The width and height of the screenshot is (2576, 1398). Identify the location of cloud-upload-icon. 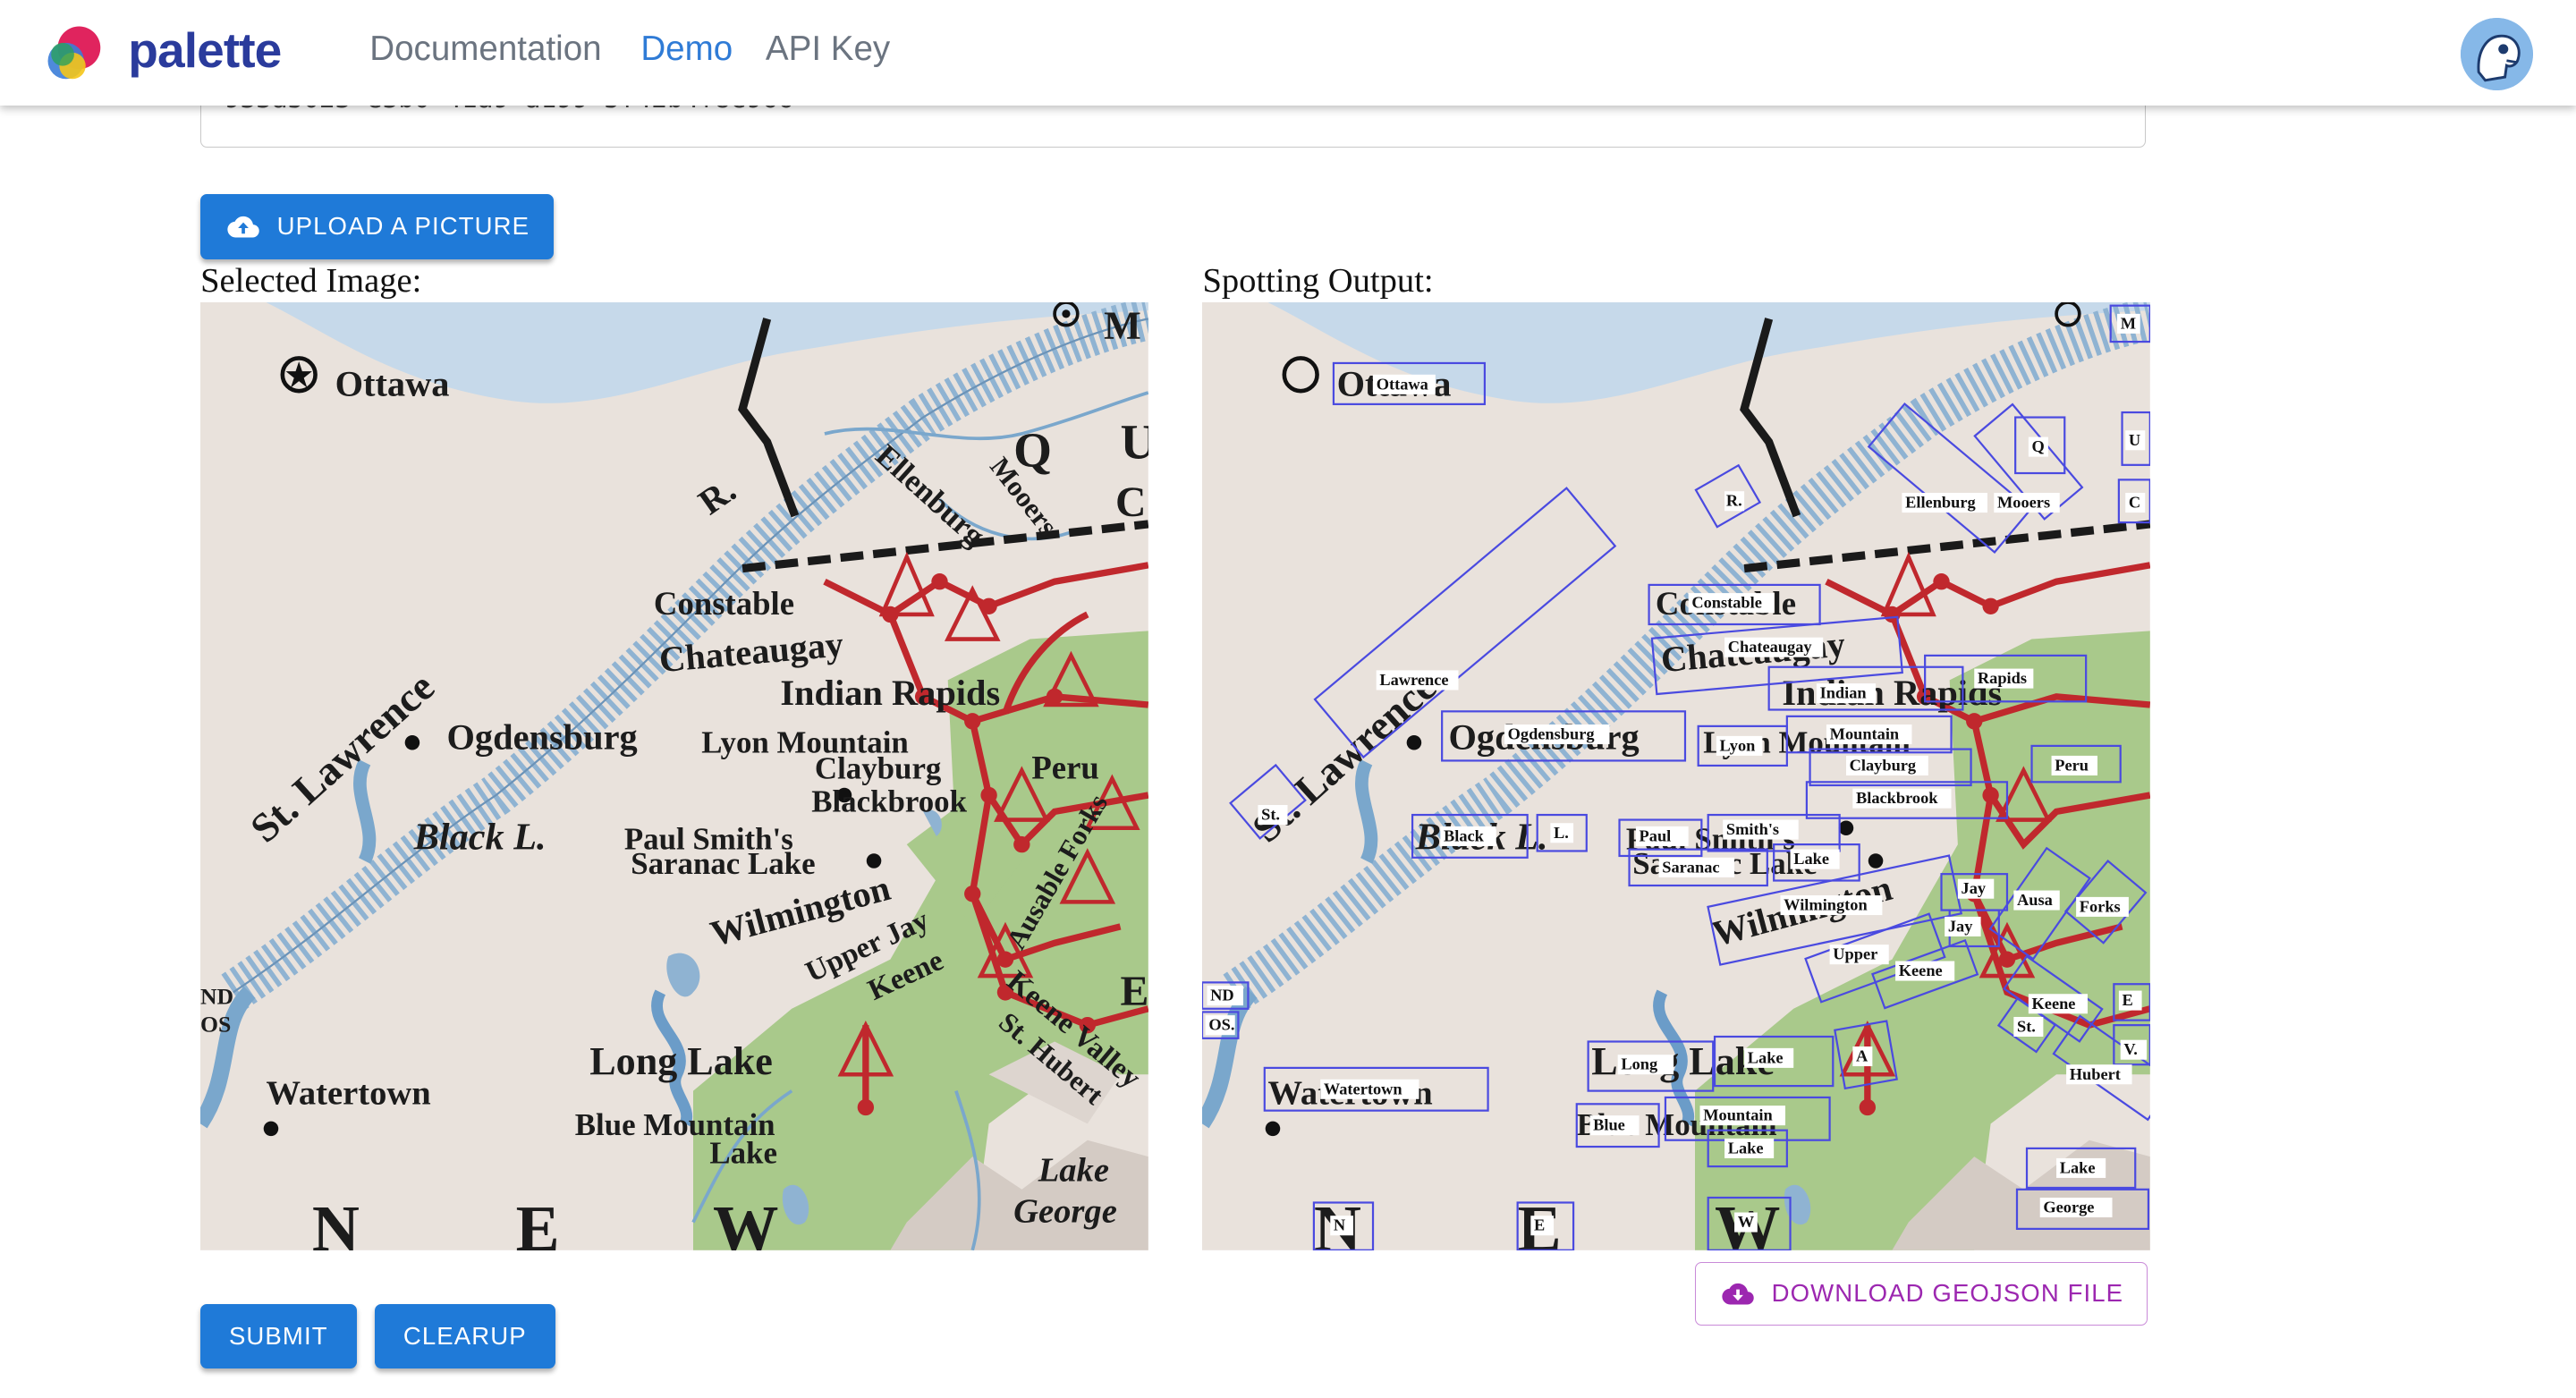
(243, 227).